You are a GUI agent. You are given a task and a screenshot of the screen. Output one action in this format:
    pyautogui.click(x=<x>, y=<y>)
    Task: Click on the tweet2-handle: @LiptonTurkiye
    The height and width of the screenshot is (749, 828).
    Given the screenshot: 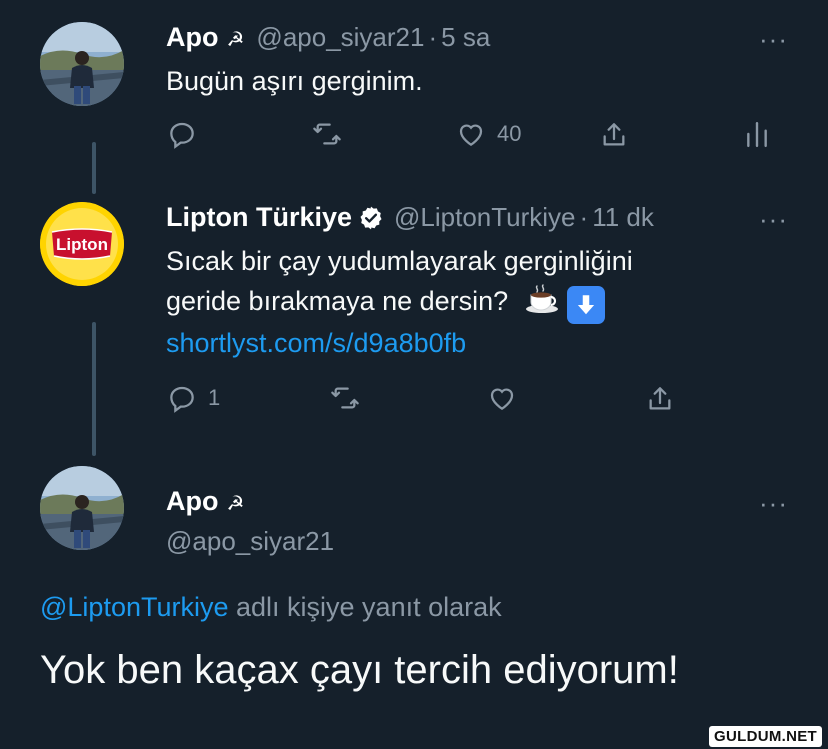 What is the action you would take?
    pyautogui.click(x=485, y=217)
    